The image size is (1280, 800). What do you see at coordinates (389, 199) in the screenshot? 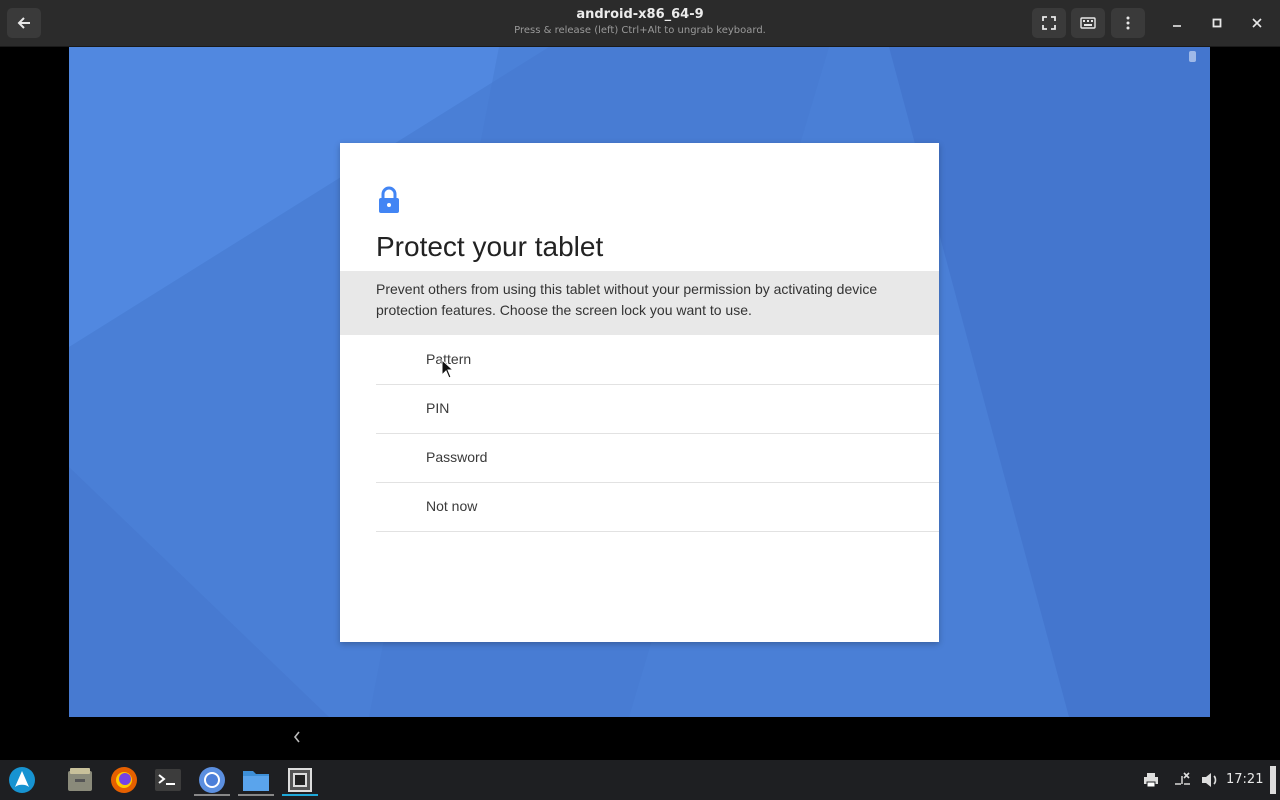
I see `lock-icon` at bounding box center [389, 199].